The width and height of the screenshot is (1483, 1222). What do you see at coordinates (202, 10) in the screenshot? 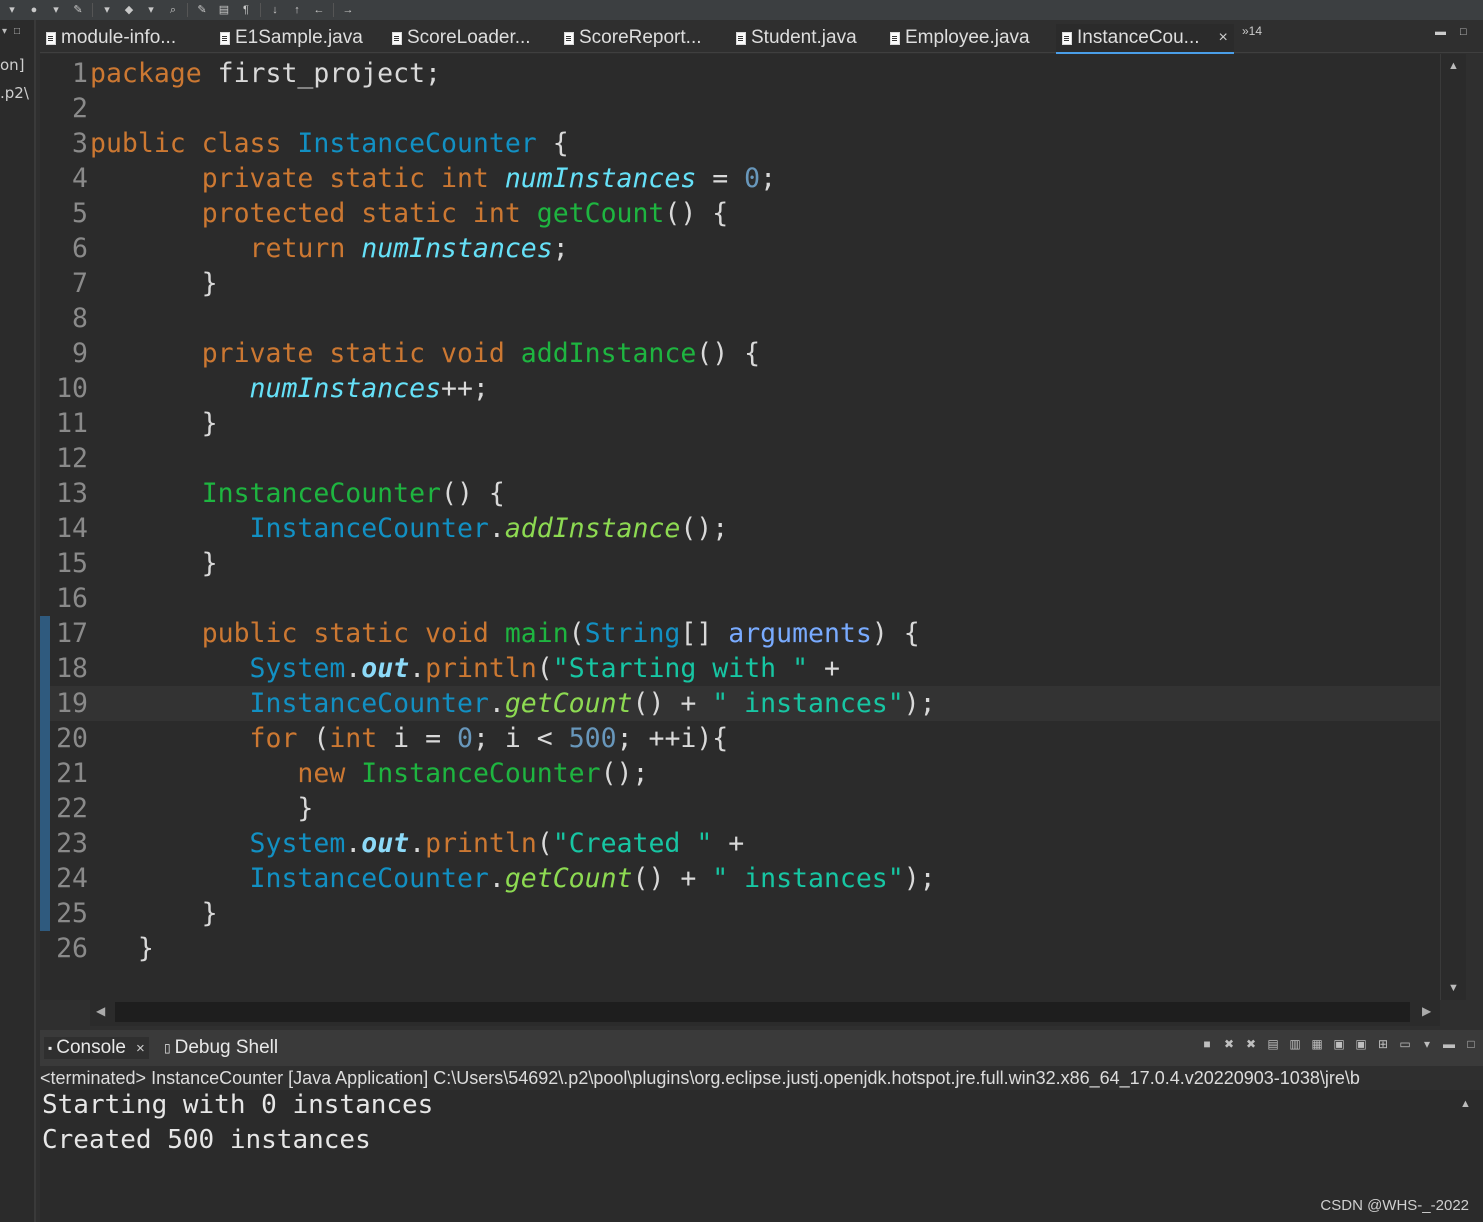
I see `word-wrap-icon: ✎` at bounding box center [202, 10].